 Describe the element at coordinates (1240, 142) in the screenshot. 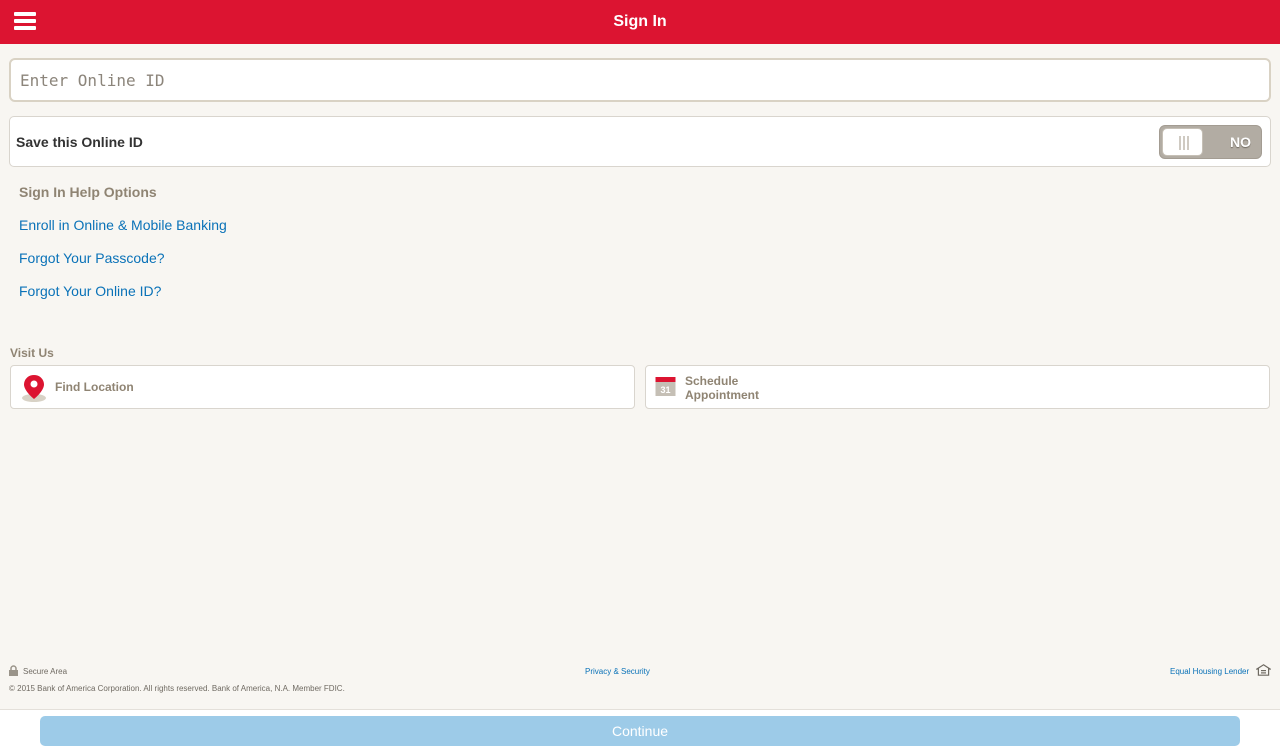

I see `toggle-state-label: NO` at that location.